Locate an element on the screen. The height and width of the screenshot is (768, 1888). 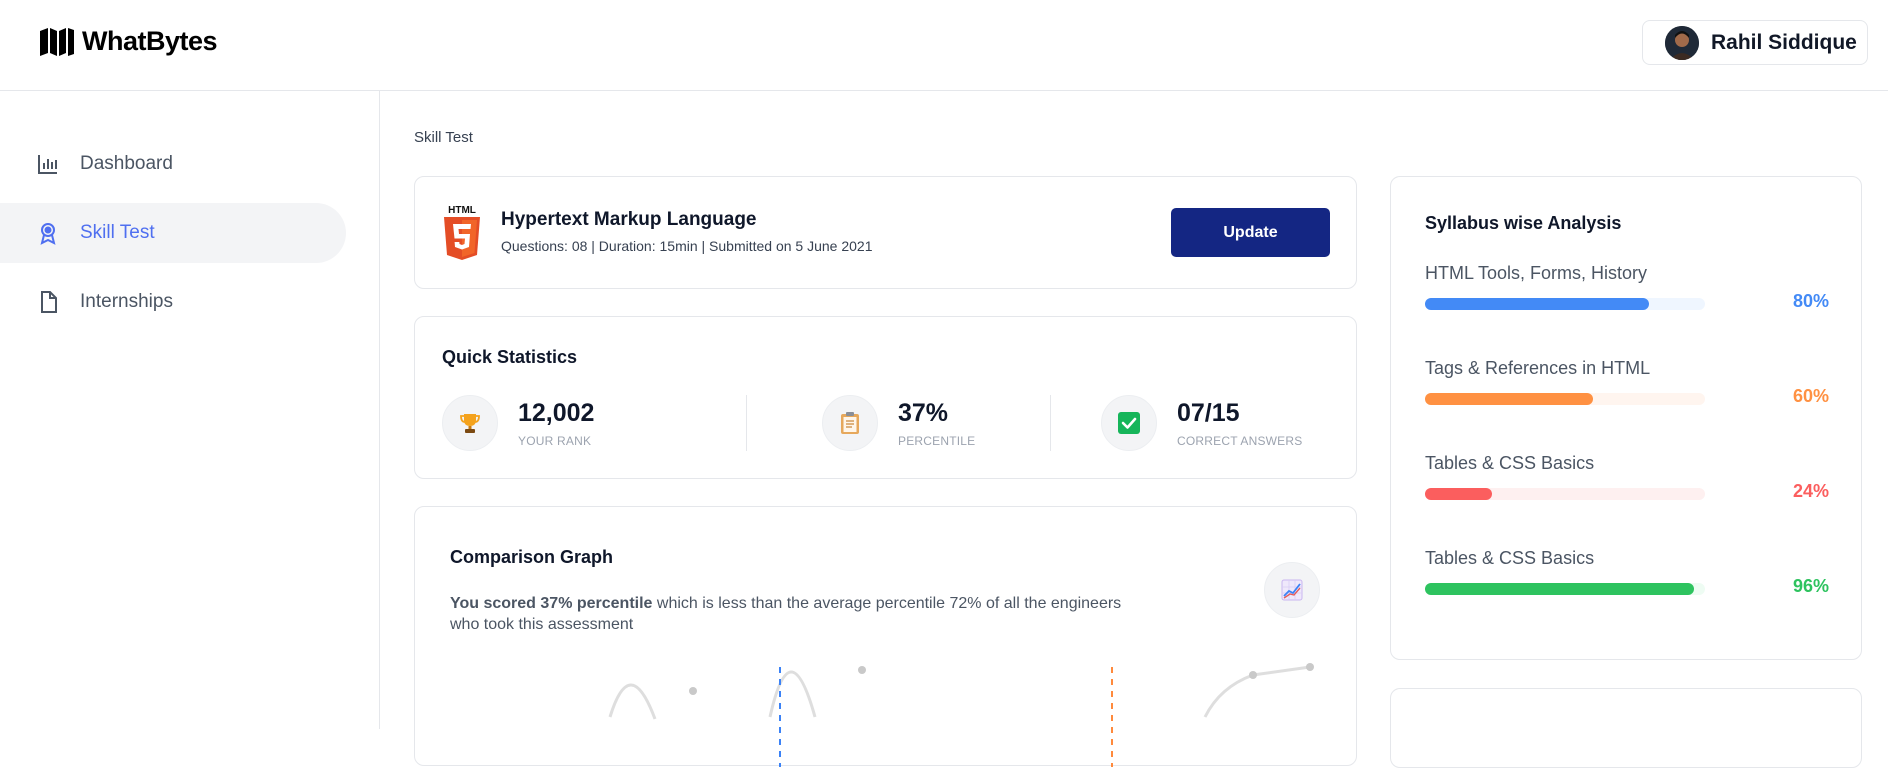
logo: WhatBytes is located at coordinates (129, 41).